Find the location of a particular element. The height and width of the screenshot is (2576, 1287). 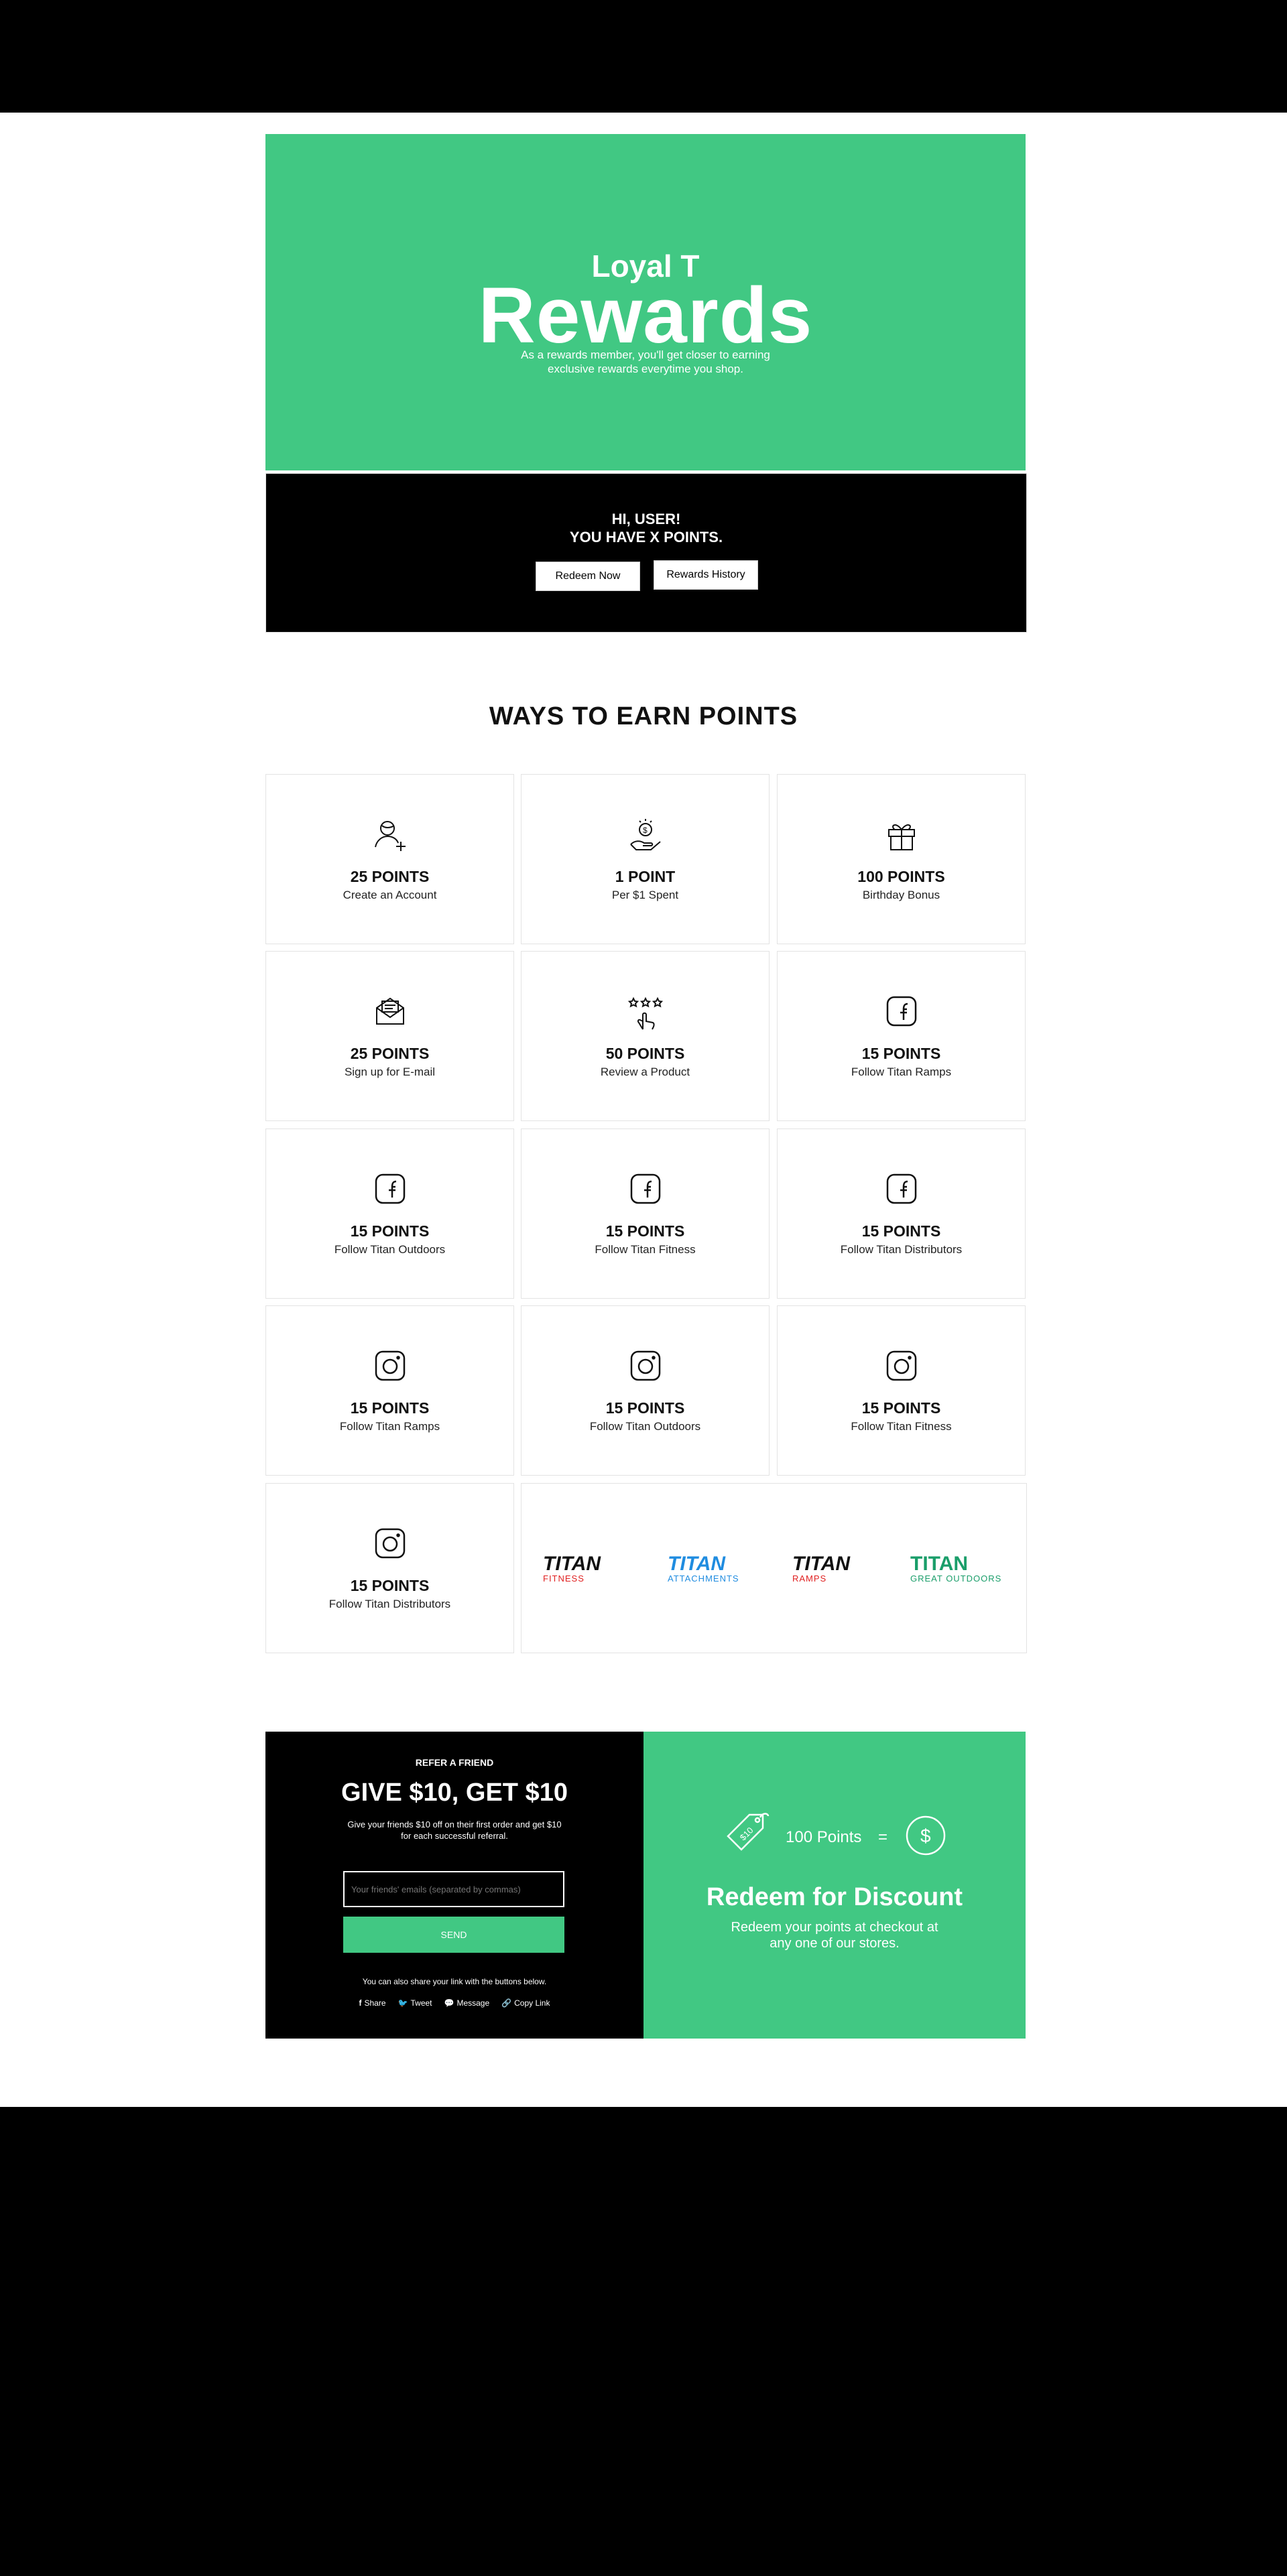

share-link: f Share is located at coordinates (373, 2003).